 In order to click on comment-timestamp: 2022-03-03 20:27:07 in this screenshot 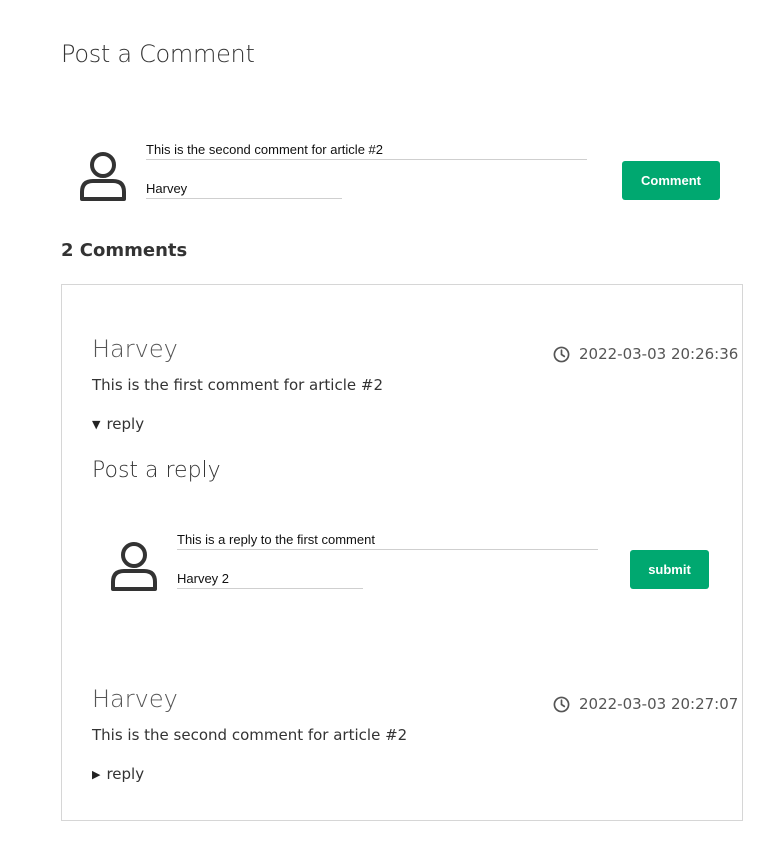, I will do `click(645, 704)`.